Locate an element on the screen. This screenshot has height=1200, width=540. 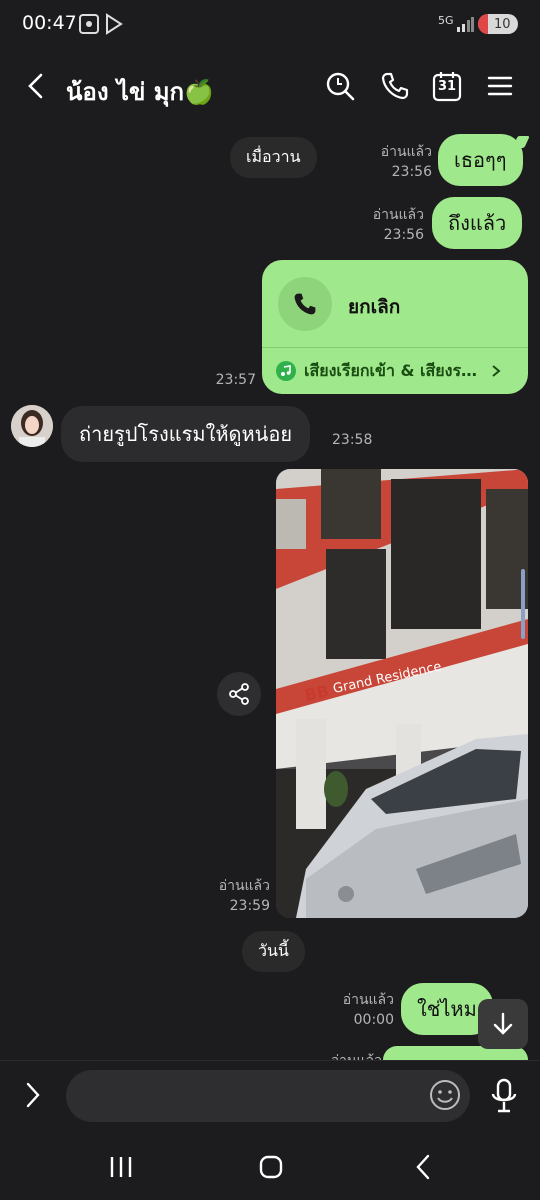
search-button is located at coordinates (340, 86).